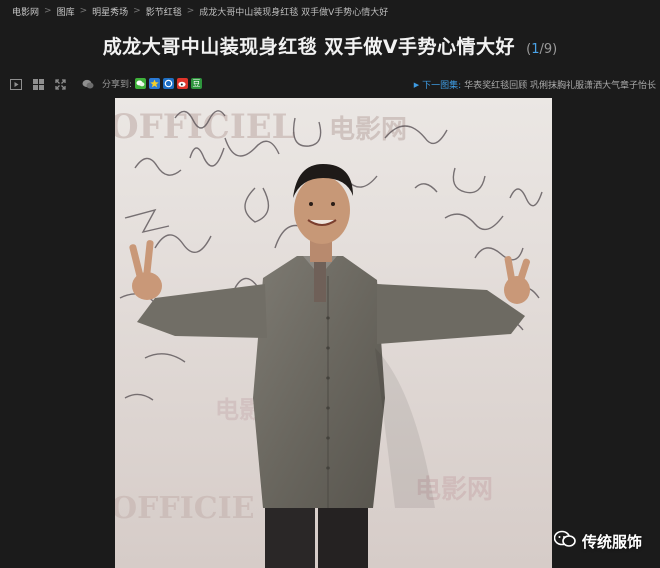 This screenshot has width=660, height=568. What do you see at coordinates (611, 541) in the screenshot?
I see `watermark-text: 传统服饰` at bounding box center [611, 541].